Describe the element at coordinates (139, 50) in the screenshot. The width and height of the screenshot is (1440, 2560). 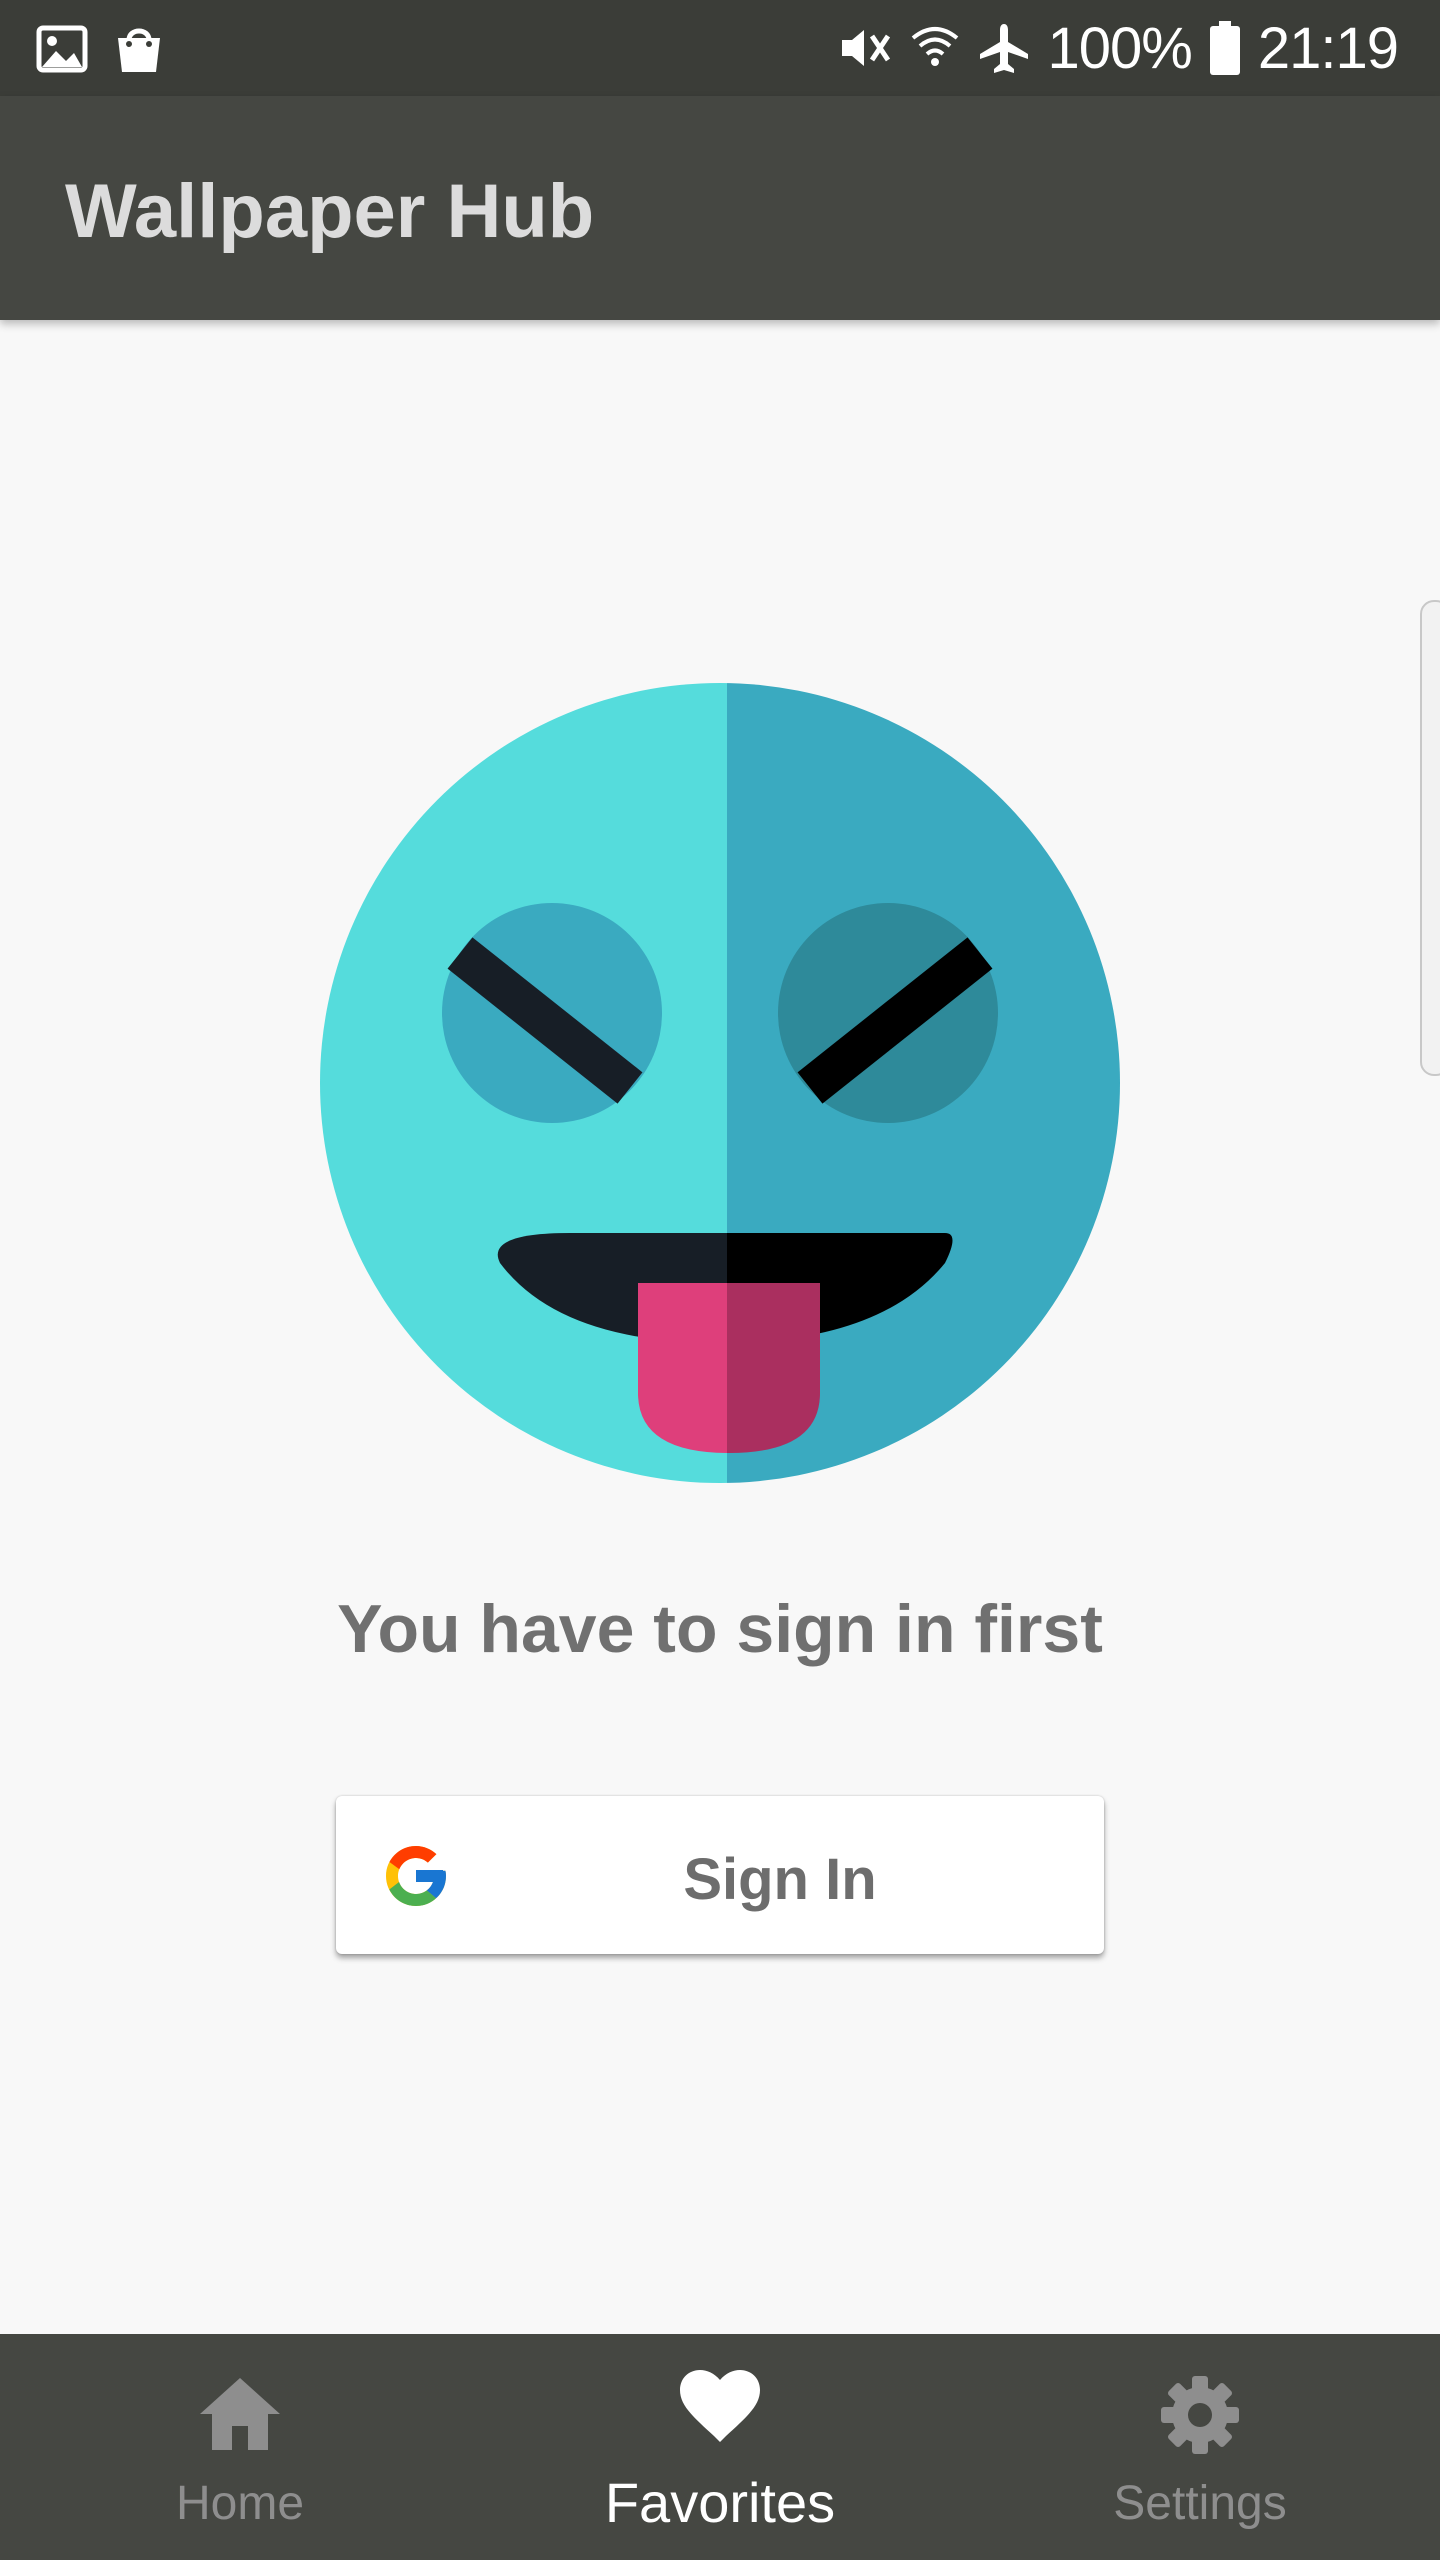
I see `shopping-bag-icon` at that location.